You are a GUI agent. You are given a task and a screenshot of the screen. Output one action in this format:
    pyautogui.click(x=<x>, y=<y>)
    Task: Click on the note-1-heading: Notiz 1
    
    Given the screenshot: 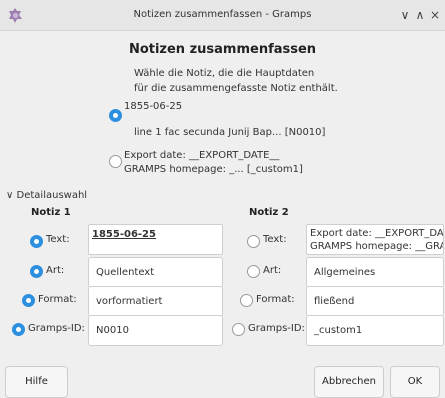 What is the action you would take?
    pyautogui.click(x=51, y=212)
    